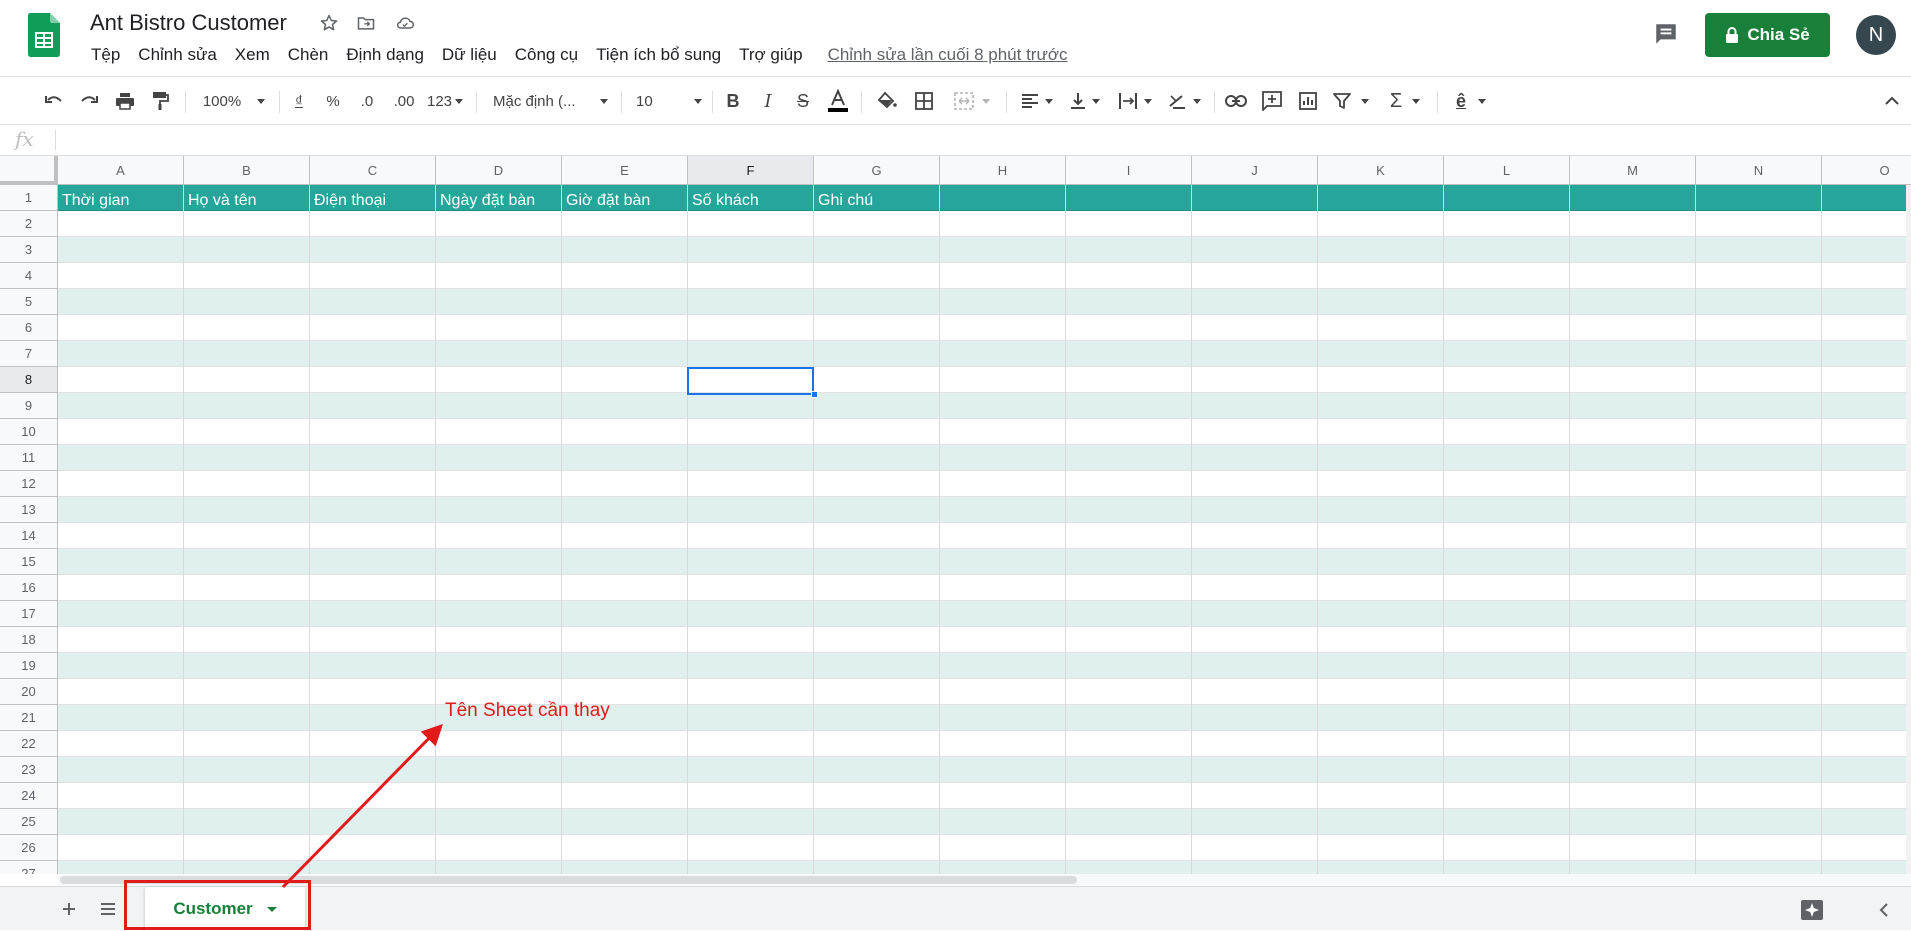 Image resolution: width=1911 pixels, height=931 pixels. I want to click on row-header: 14, so click(29, 536).